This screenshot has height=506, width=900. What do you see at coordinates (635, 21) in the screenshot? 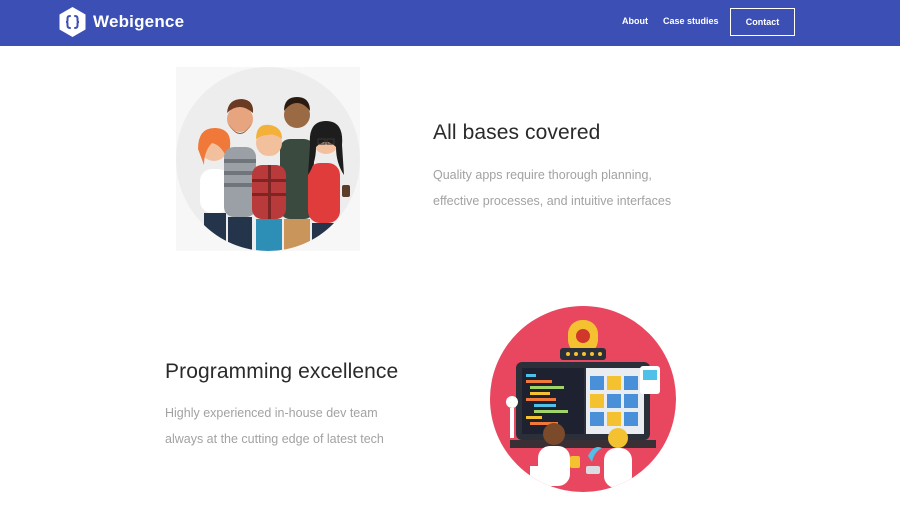
I see `nav-link-about: About` at bounding box center [635, 21].